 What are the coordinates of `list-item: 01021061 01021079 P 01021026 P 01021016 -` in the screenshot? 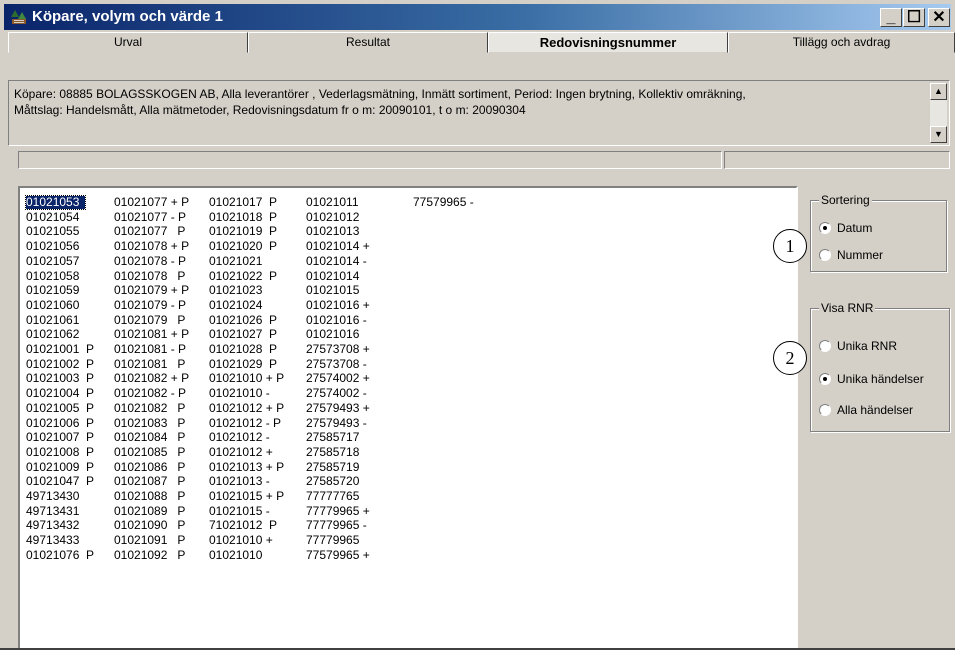 It's located at (406, 319).